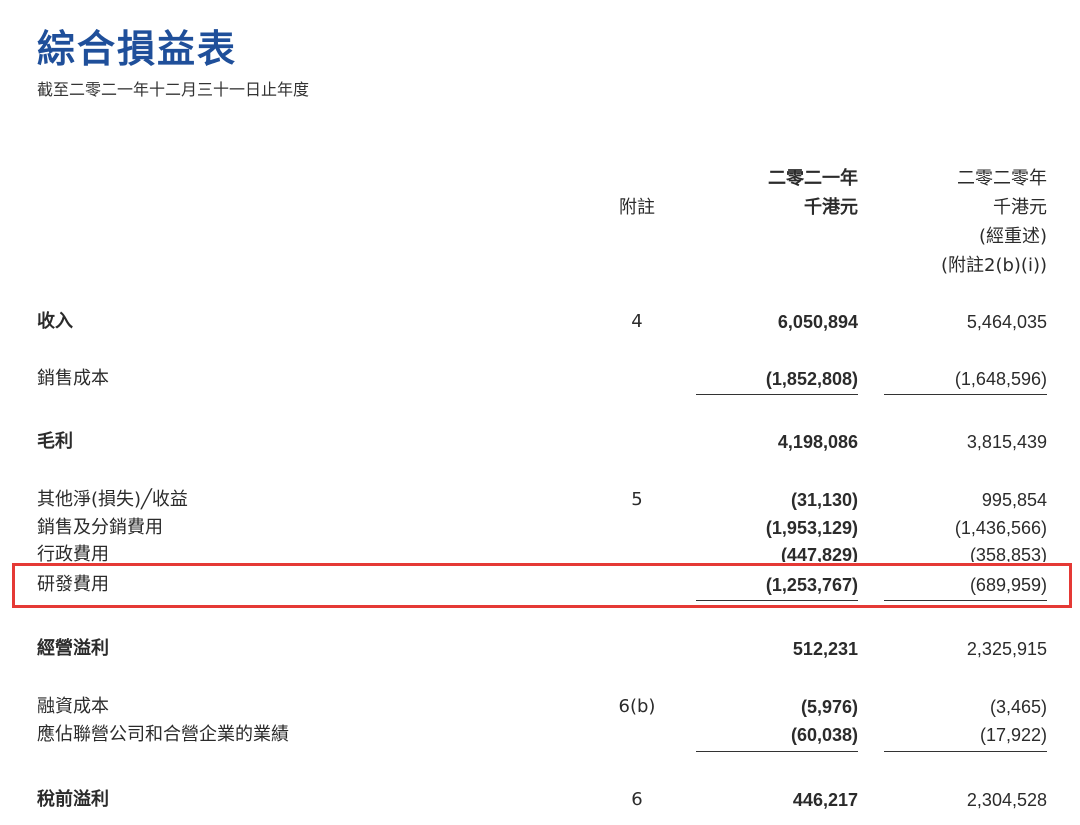  Describe the element at coordinates (540, 442) in the screenshot. I see `table-row-gross-profit: 毛利 4,198,086 3,815,439` at that location.